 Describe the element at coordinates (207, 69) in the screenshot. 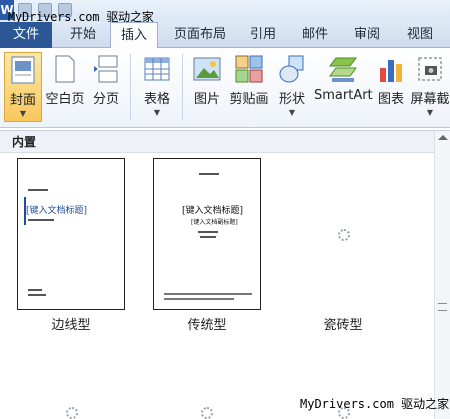

I see `picture-icon` at that location.